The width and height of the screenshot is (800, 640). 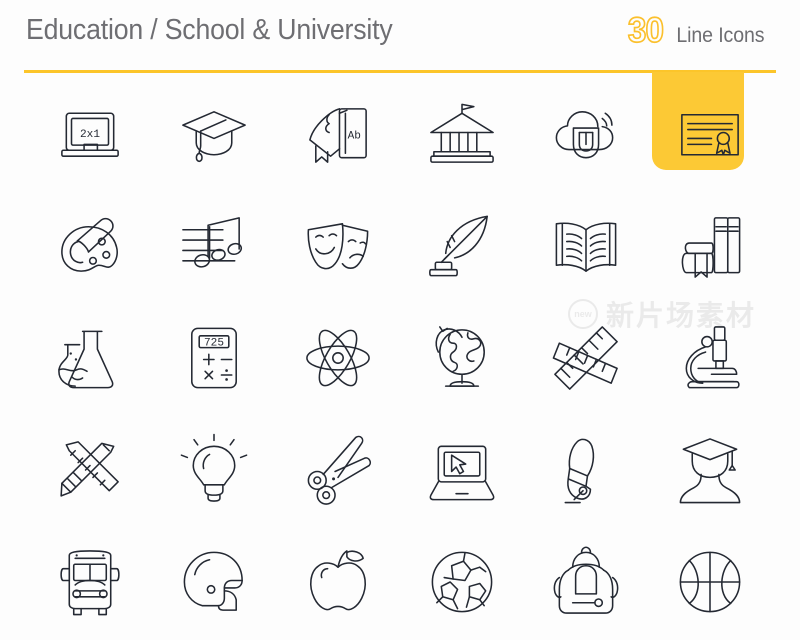 I want to click on icon-cell-music-notes, so click(x=214, y=246).